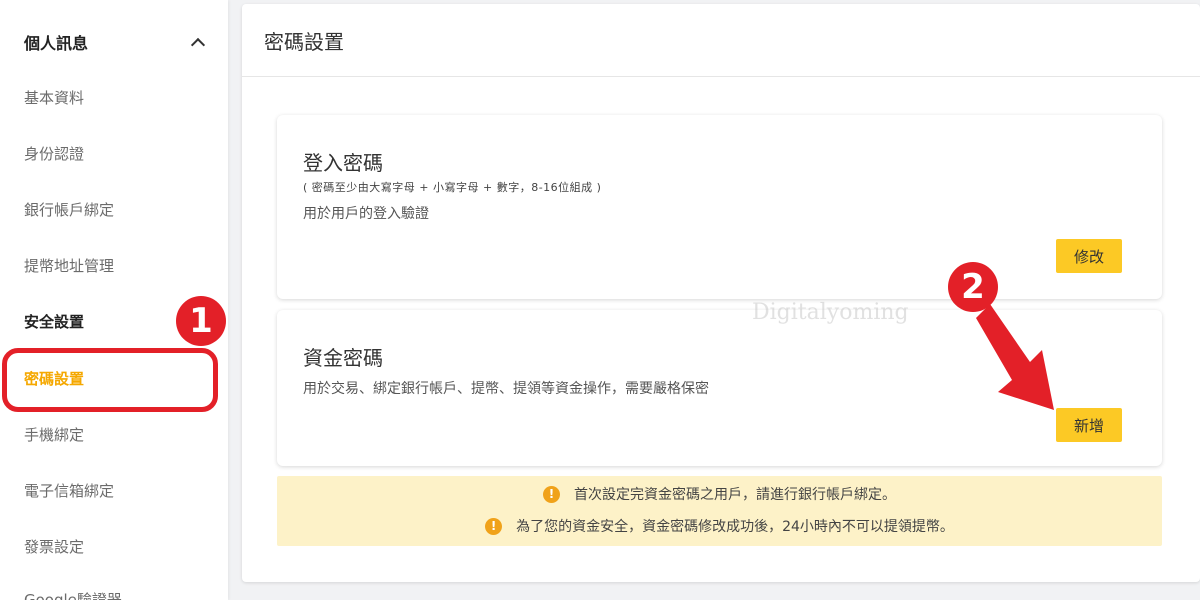 The width and height of the screenshot is (1200, 600). Describe the element at coordinates (721, 40) in the screenshot. I see `main-header: 密碼設置` at that location.